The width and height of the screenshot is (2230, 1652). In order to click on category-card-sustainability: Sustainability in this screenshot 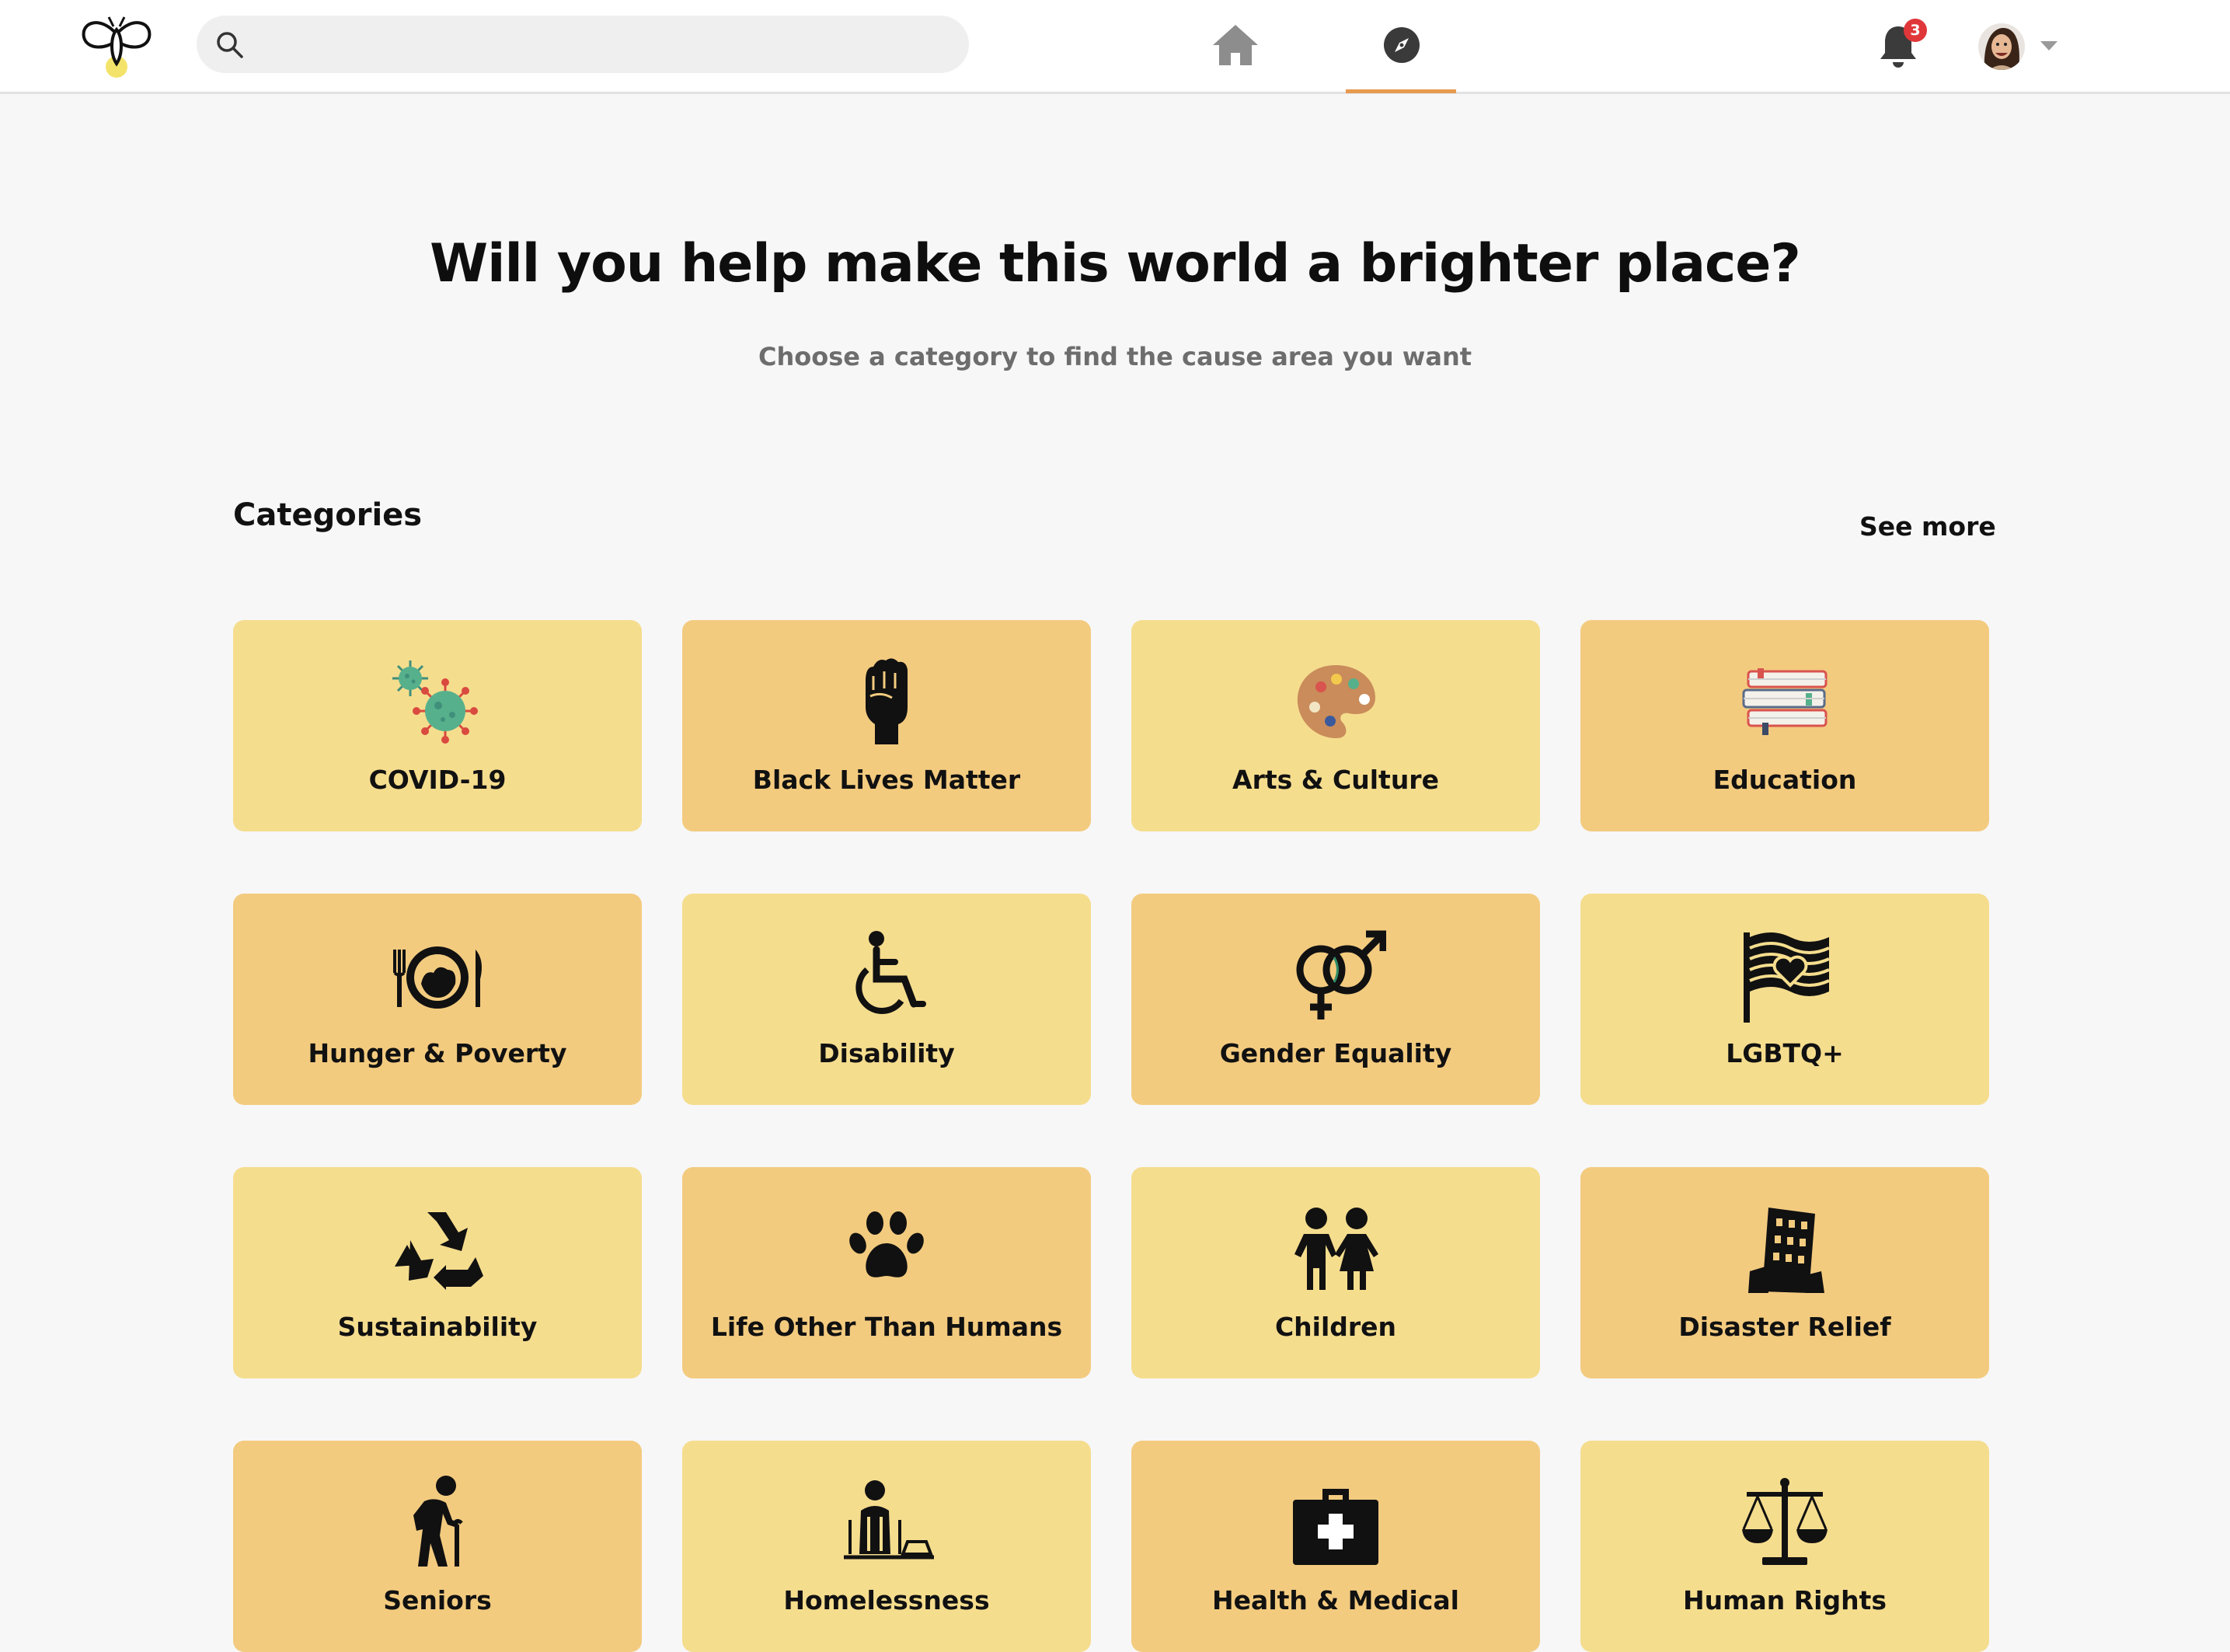, I will do `click(437, 1272)`.